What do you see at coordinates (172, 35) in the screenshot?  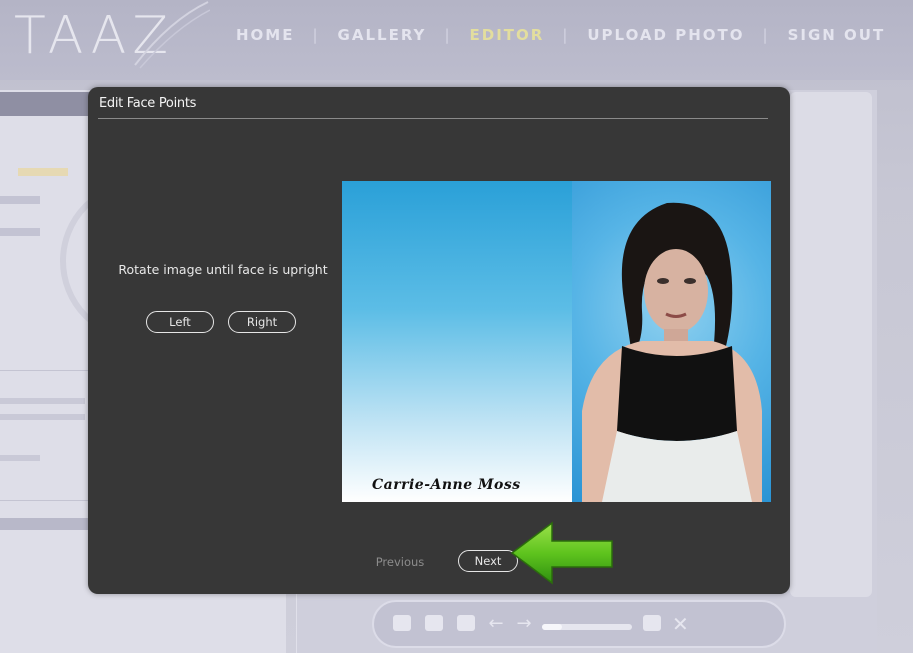 I see `logo-swoosh-icon` at bounding box center [172, 35].